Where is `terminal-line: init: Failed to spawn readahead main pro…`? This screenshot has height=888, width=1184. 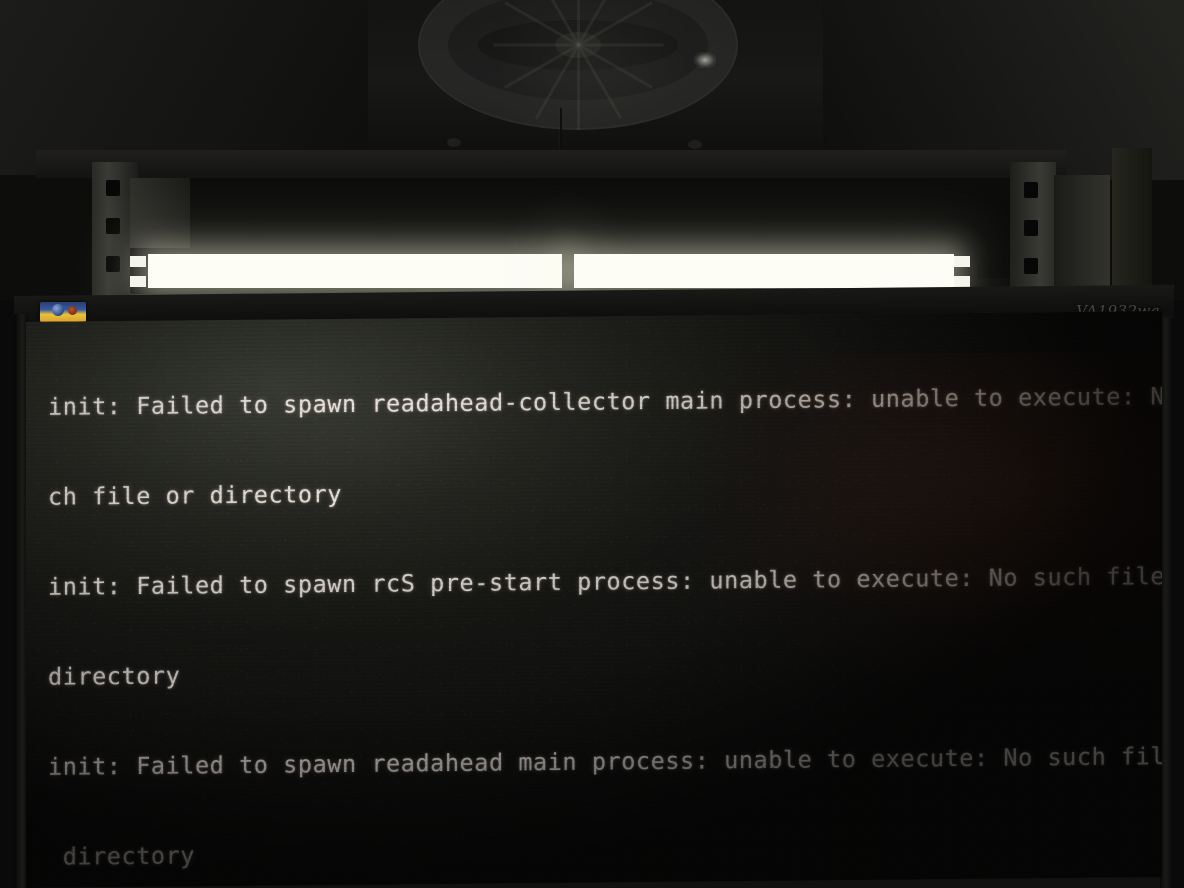
terminal-line: init: Failed to spawn readahead main pro… is located at coordinates (605, 761).